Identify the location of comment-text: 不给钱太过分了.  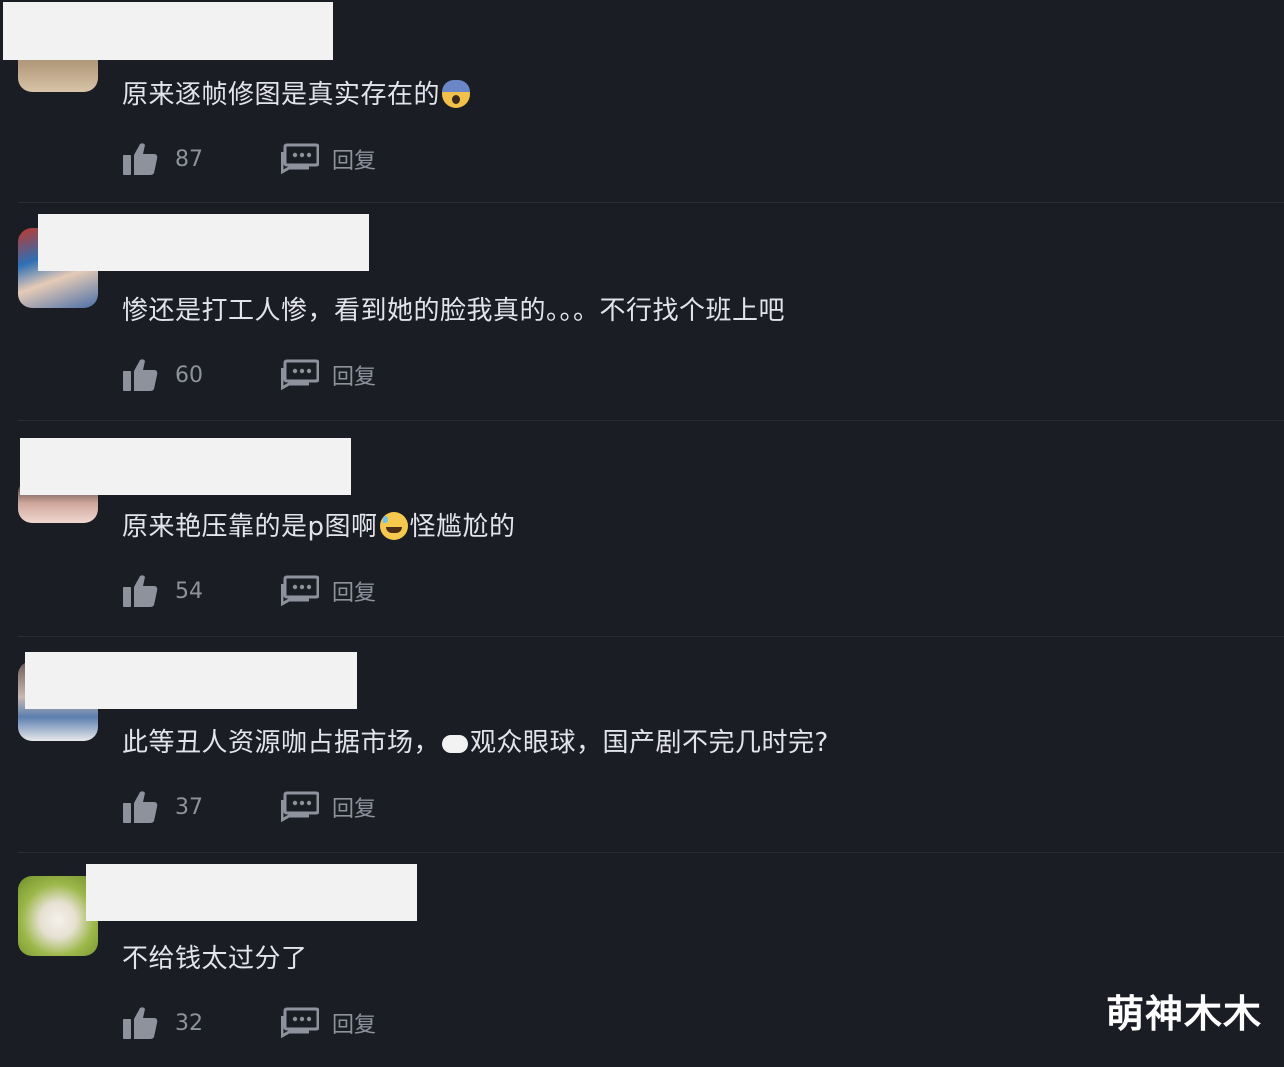
(215, 959).